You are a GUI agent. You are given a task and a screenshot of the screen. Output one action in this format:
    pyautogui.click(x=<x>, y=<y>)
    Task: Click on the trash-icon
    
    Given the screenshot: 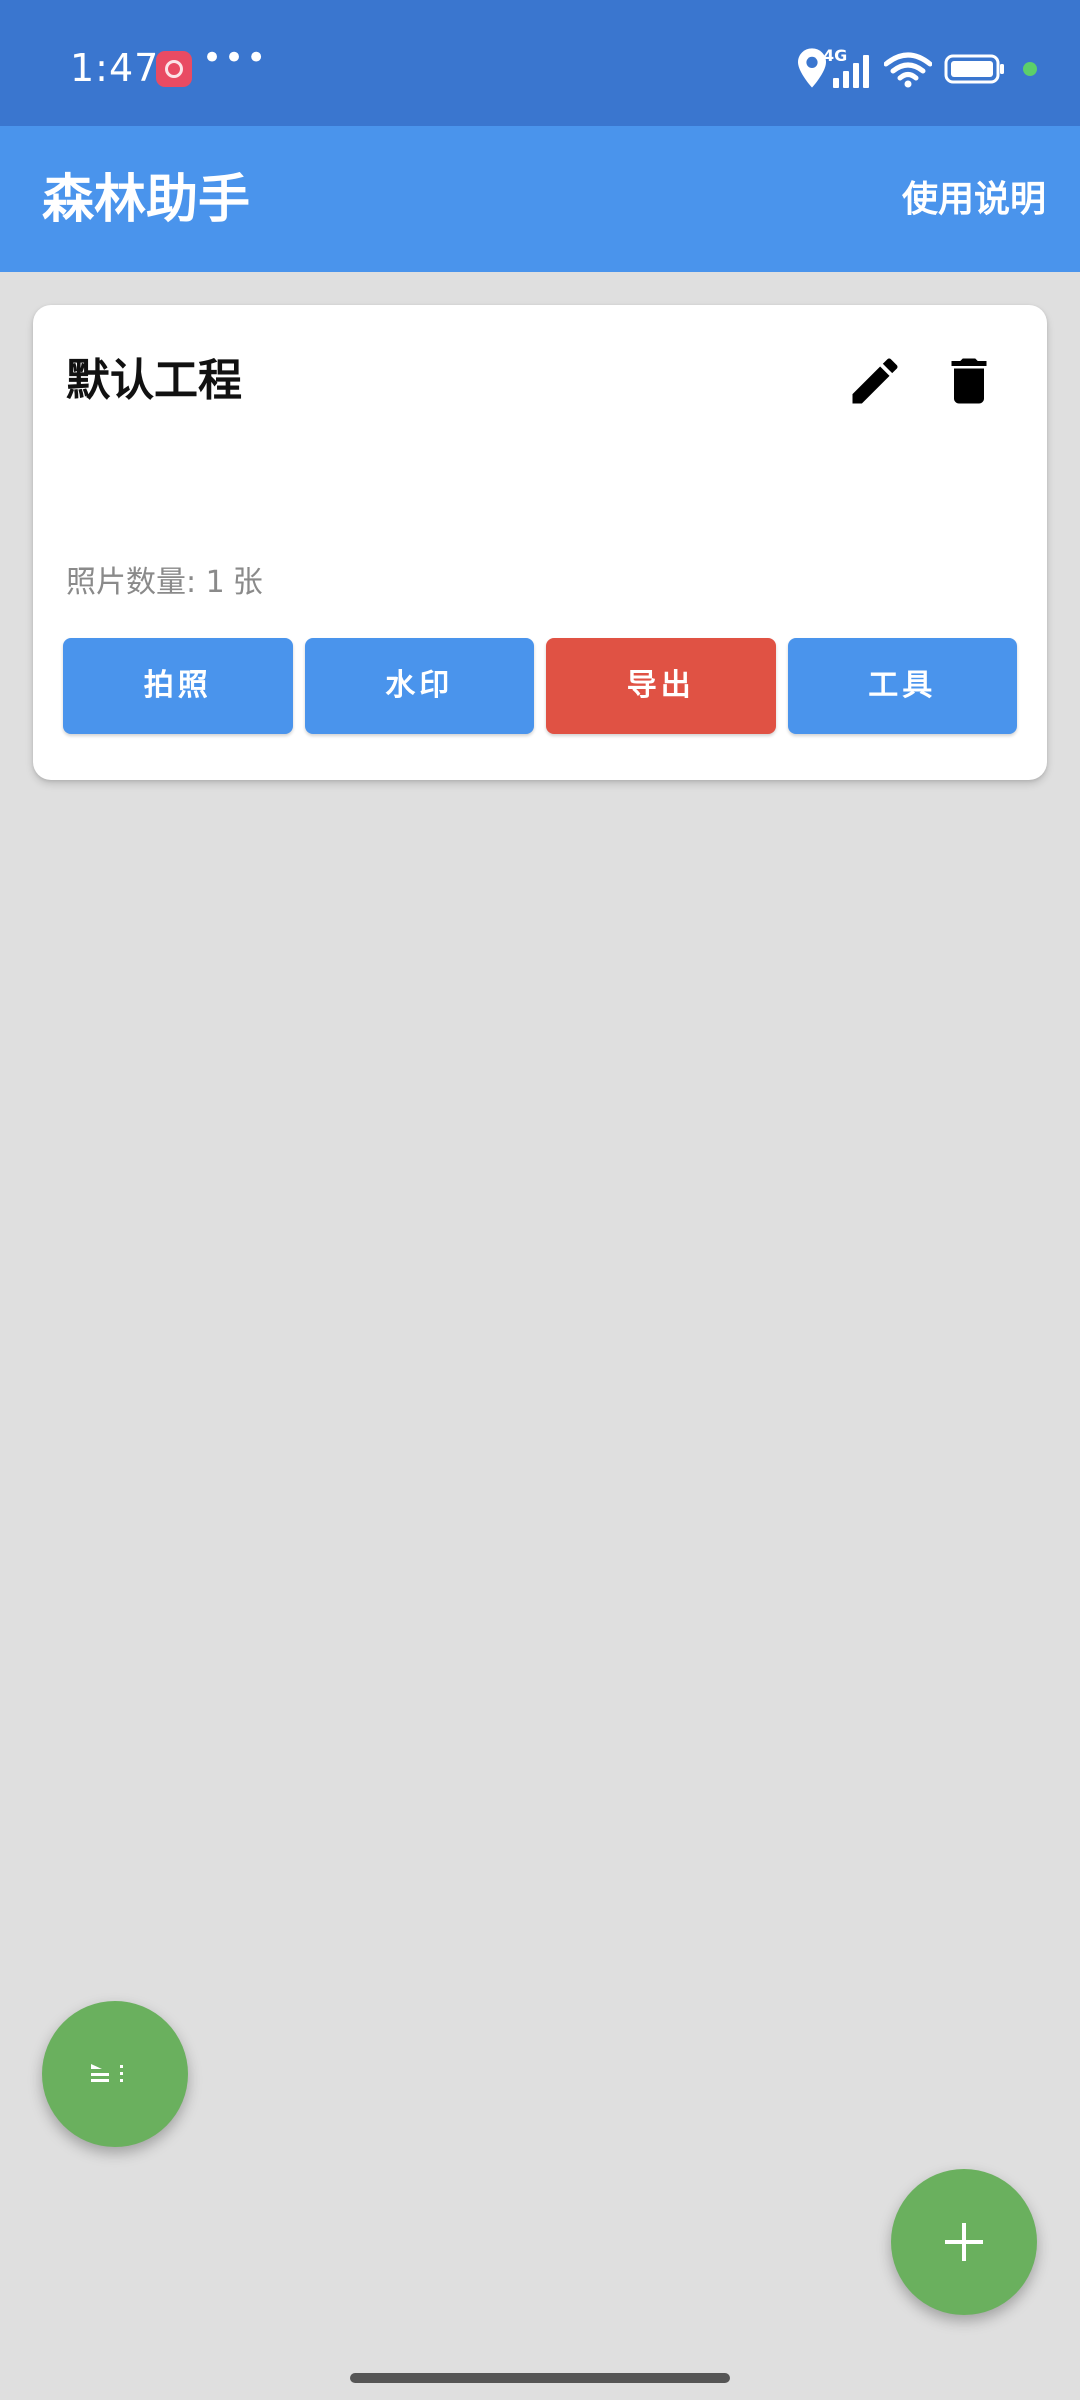 What is the action you would take?
    pyautogui.click(x=969, y=381)
    